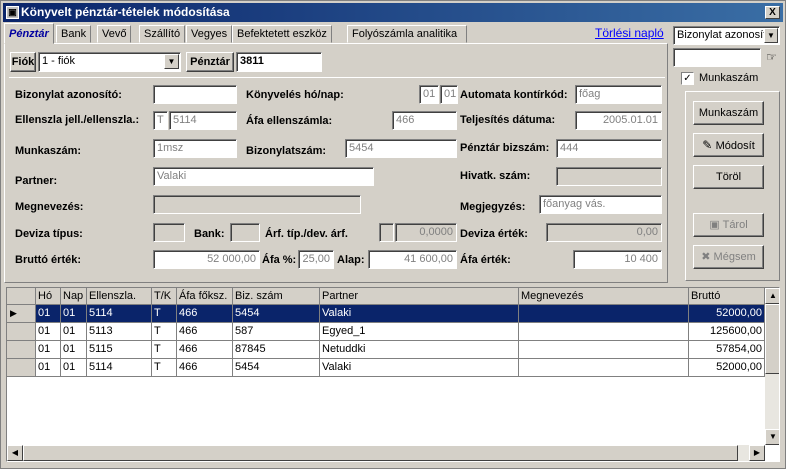 This screenshot has height=469, width=786. Describe the element at coordinates (48, 296) in the screenshot. I see `col-ho: Hó` at that location.